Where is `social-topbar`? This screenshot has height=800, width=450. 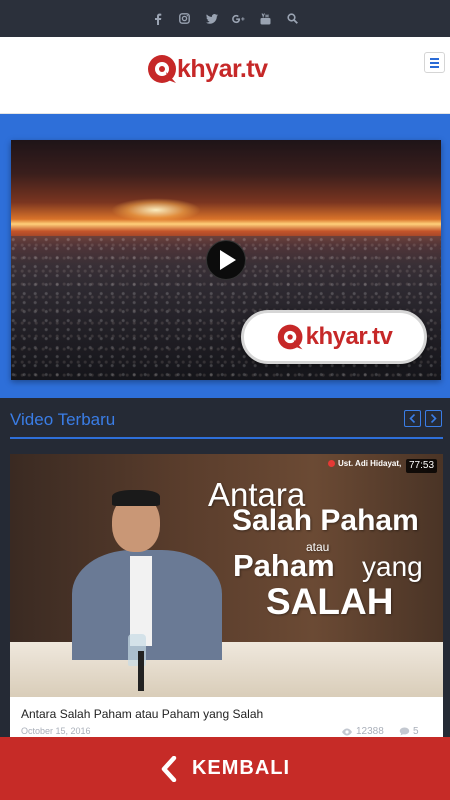
social-topbar is located at coordinates (225, 18).